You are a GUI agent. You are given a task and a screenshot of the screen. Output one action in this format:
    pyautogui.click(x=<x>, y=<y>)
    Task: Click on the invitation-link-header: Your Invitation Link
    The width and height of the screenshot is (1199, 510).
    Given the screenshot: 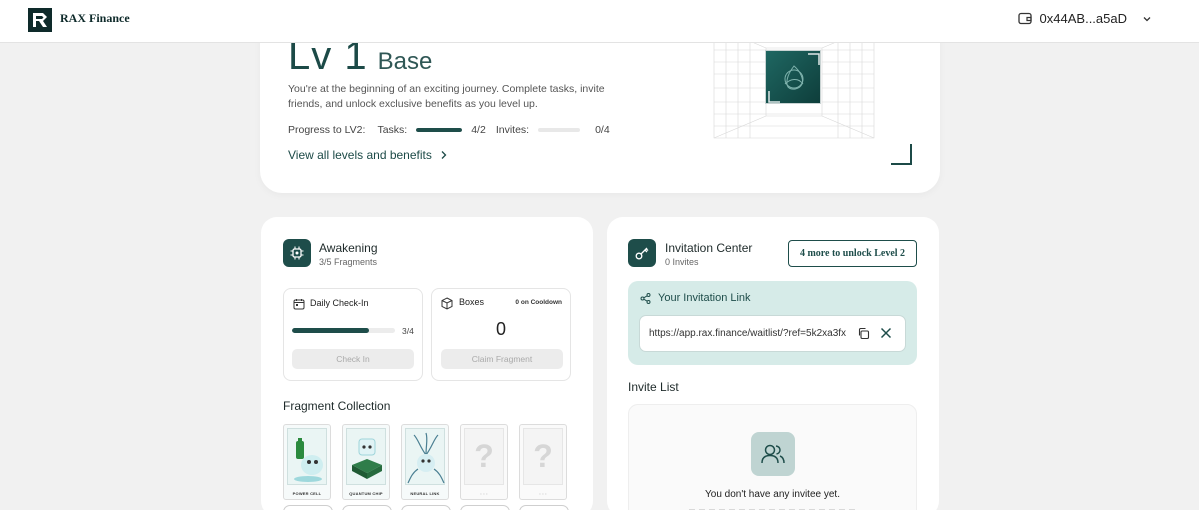 What is the action you would take?
    pyautogui.click(x=695, y=298)
    